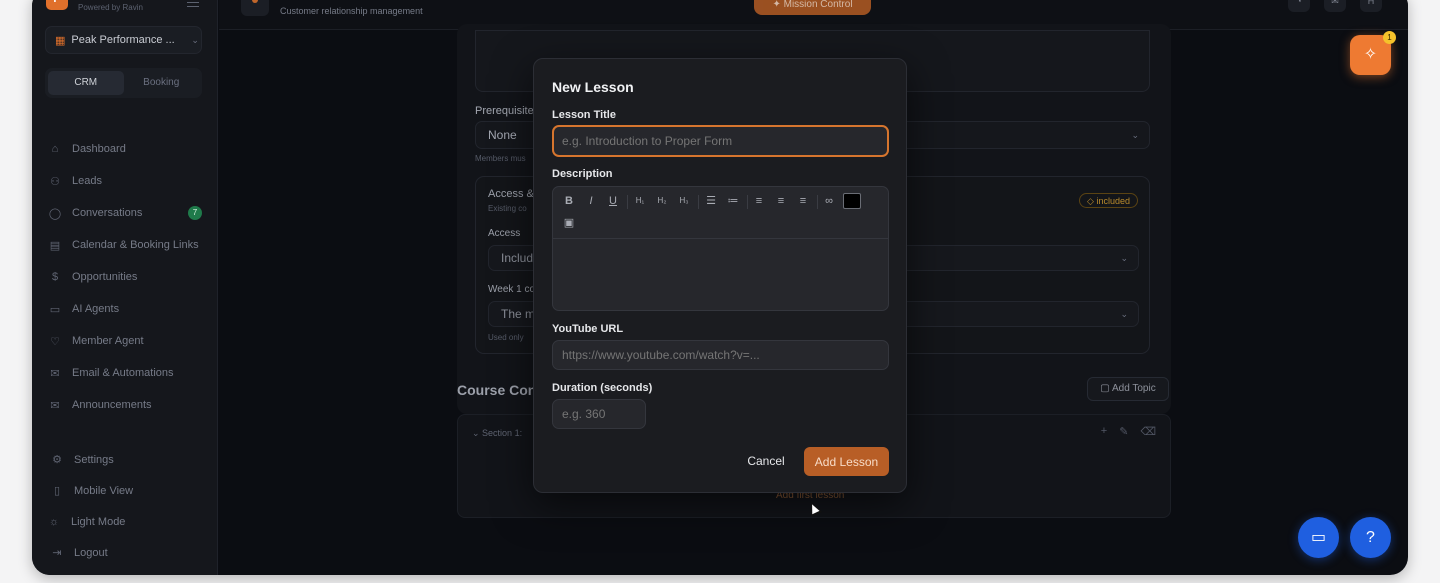 This screenshot has width=1440, height=583. Describe the element at coordinates (591, 201) in the screenshot. I see `italic-button: I` at that location.